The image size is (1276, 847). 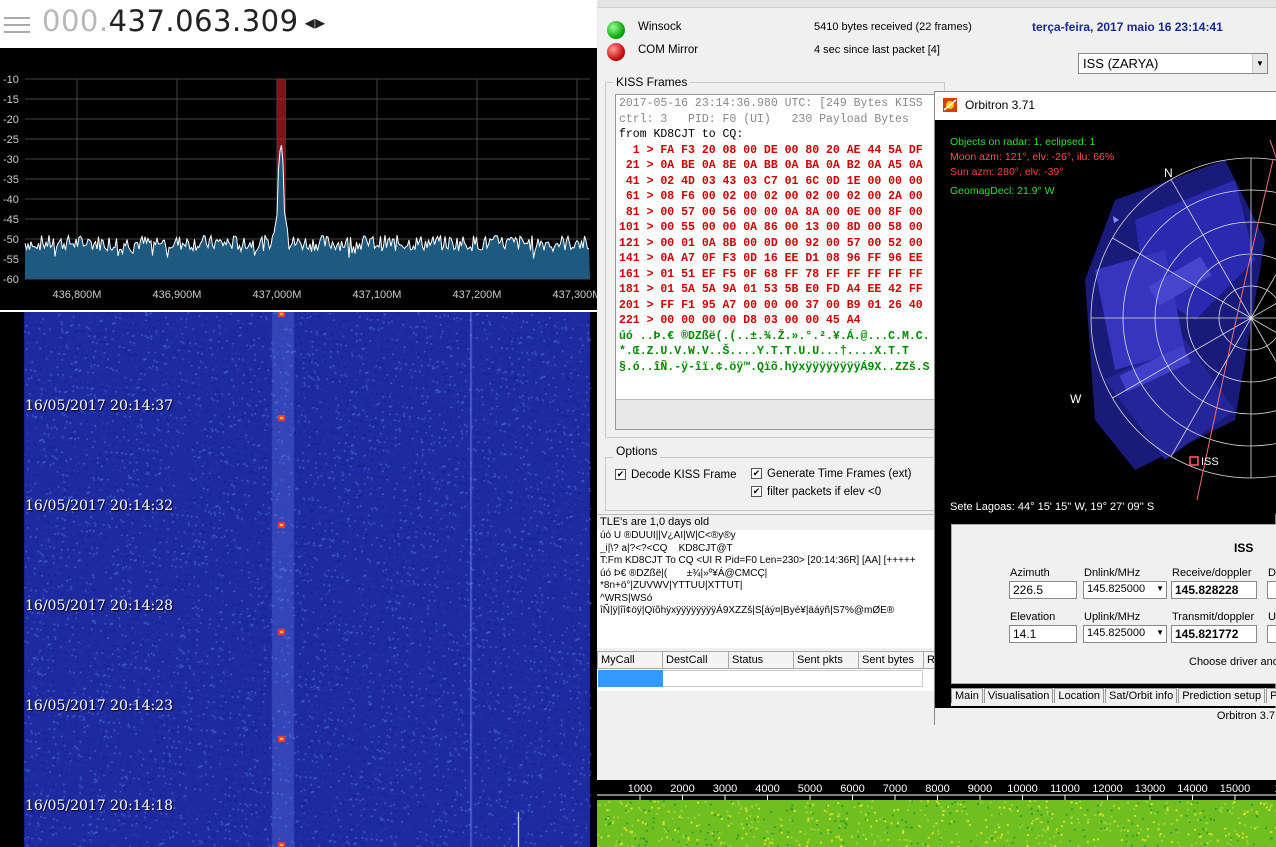 What do you see at coordinates (315, 22) in the screenshot?
I see `tune-arrows-icon: ◂▸` at bounding box center [315, 22].